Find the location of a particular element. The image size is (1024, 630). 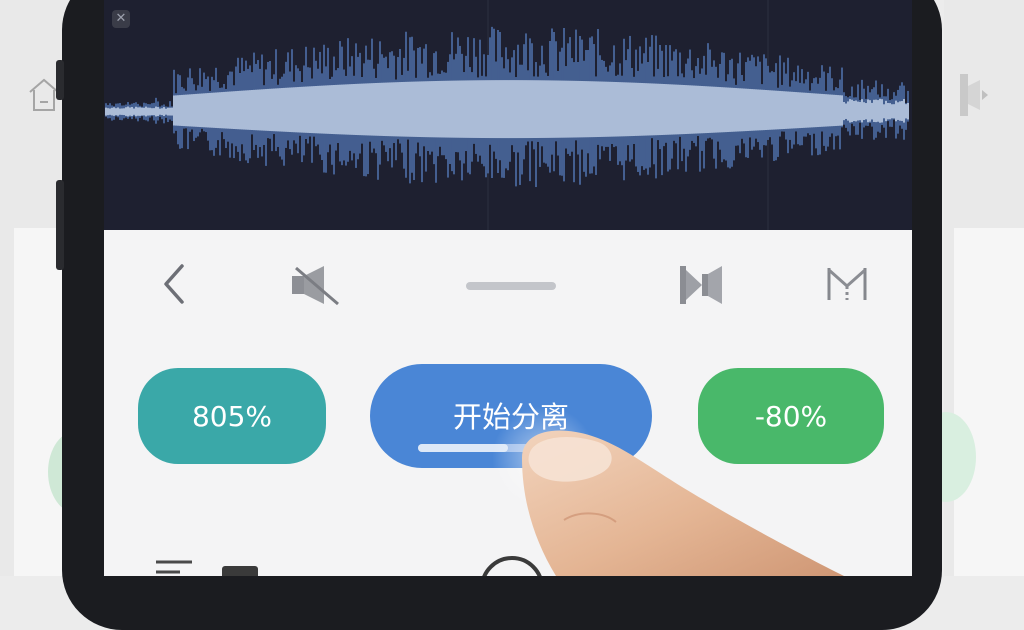

separation-progress-fill is located at coordinates (463, 448).